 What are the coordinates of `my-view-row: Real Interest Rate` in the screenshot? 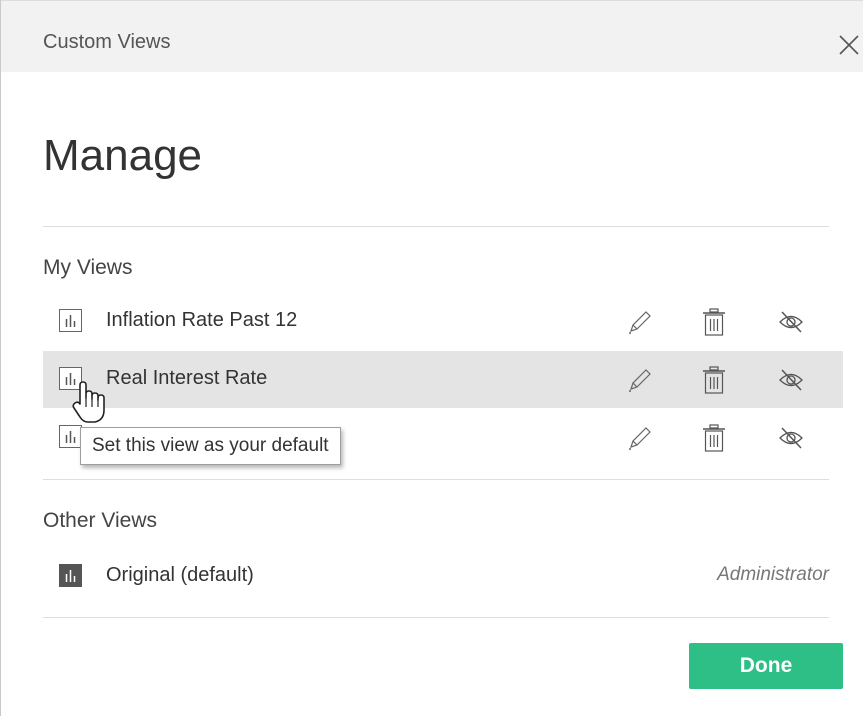 It's located at (443, 379).